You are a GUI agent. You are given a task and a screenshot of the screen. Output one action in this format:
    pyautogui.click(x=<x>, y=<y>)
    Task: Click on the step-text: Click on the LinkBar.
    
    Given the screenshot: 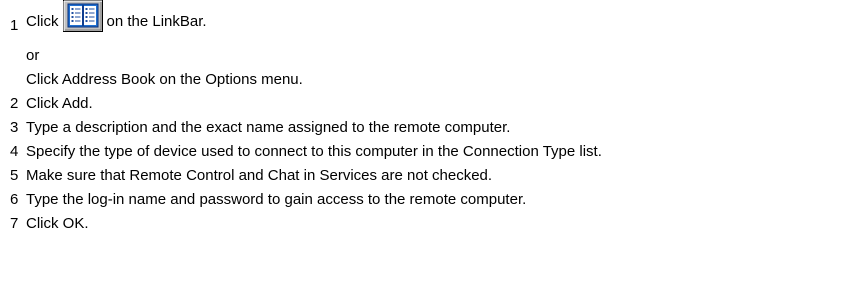 What is the action you would take?
    pyautogui.click(x=116, y=19)
    